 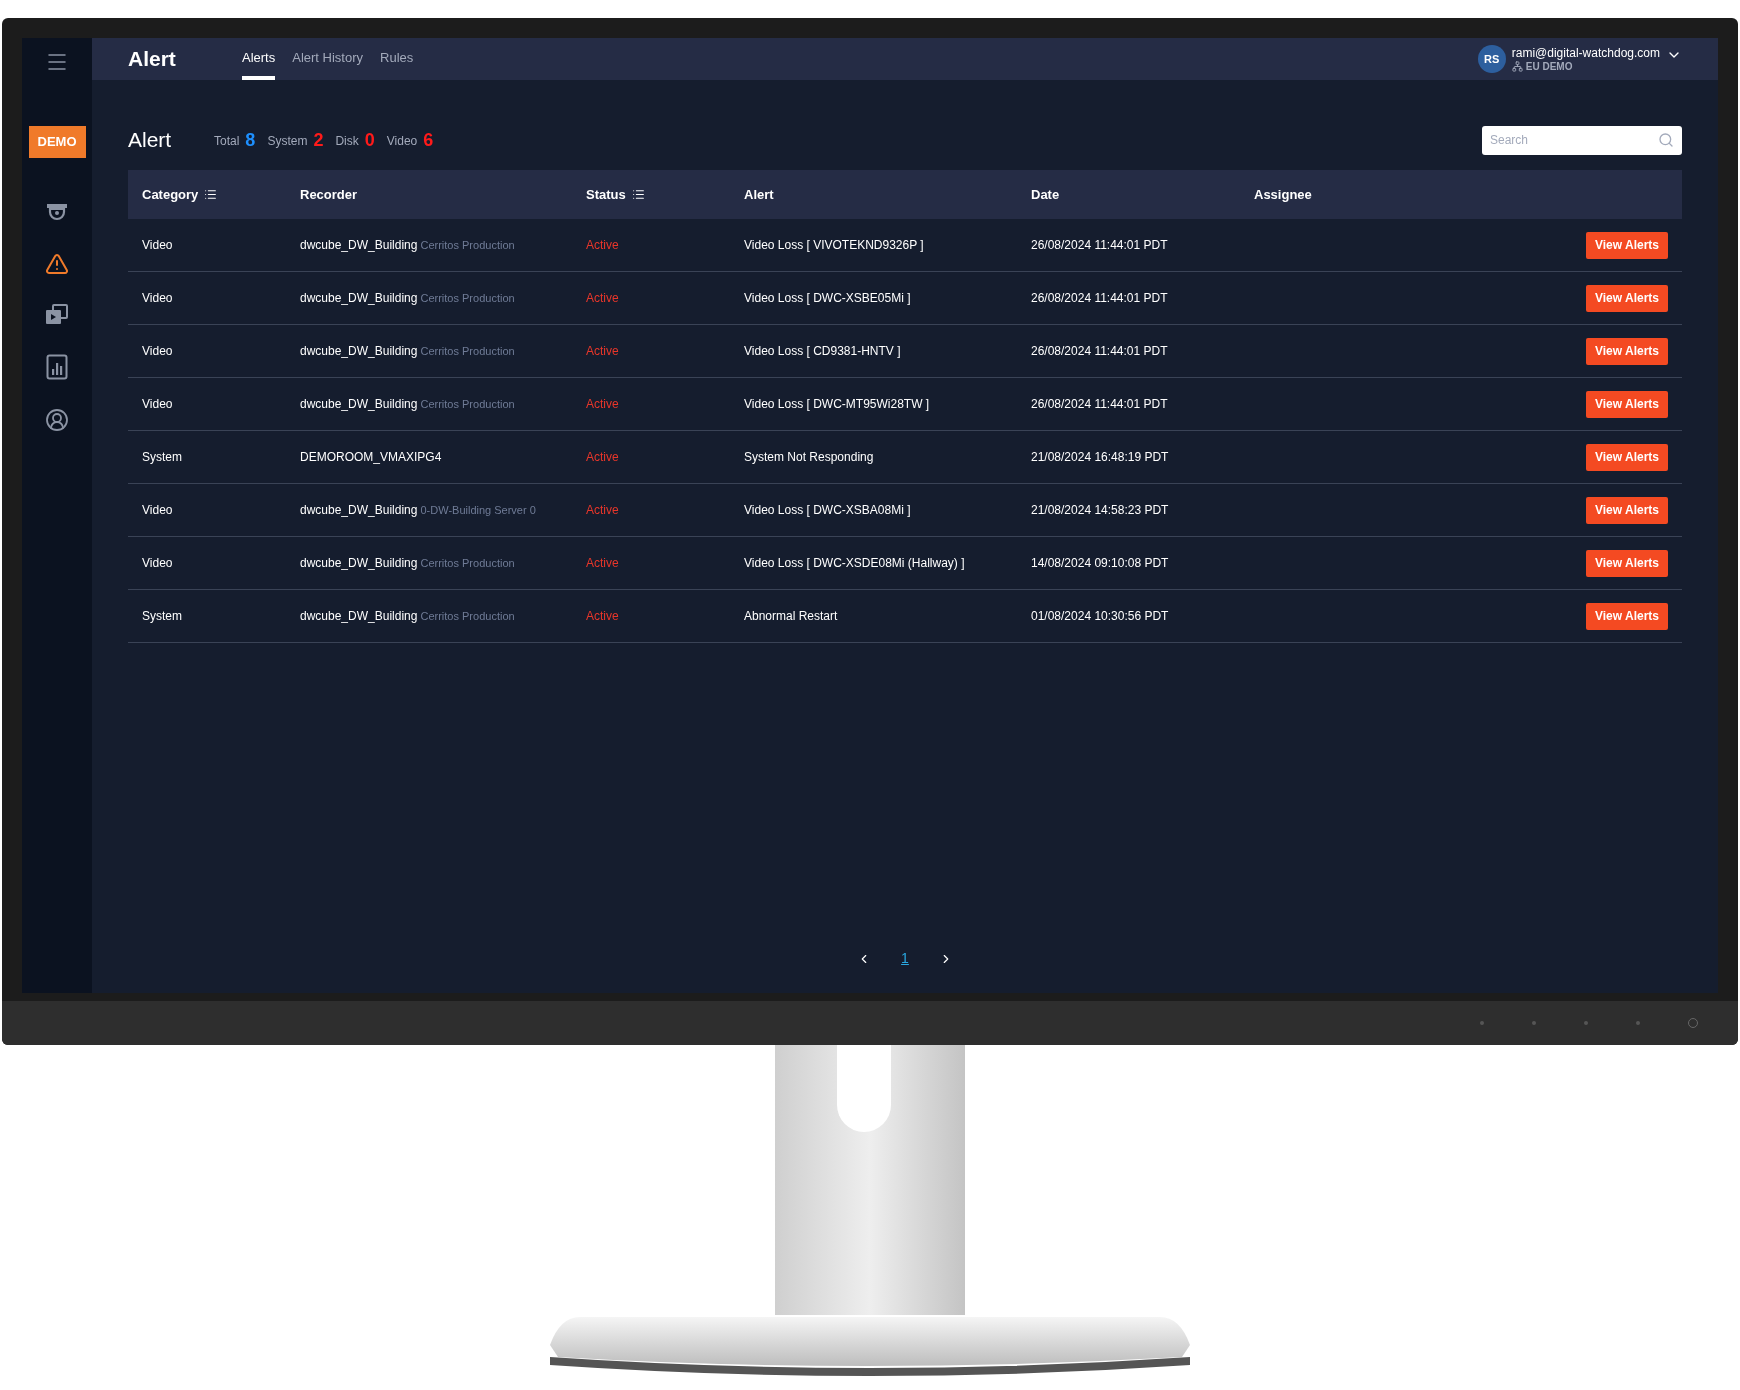 What do you see at coordinates (57, 366) in the screenshot?
I see `bar-chart-icon` at bounding box center [57, 366].